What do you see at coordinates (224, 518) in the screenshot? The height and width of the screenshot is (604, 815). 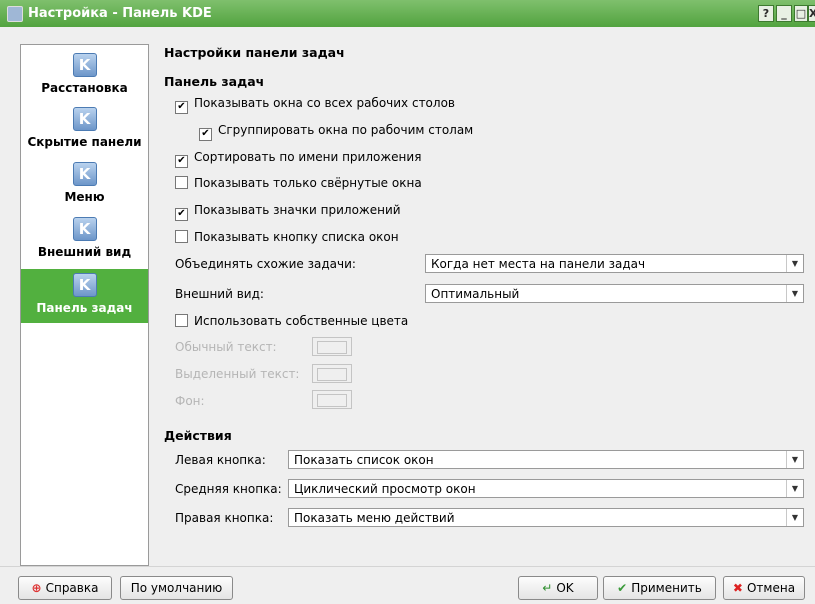 I see `right-button-label: Правая кнопка:` at bounding box center [224, 518].